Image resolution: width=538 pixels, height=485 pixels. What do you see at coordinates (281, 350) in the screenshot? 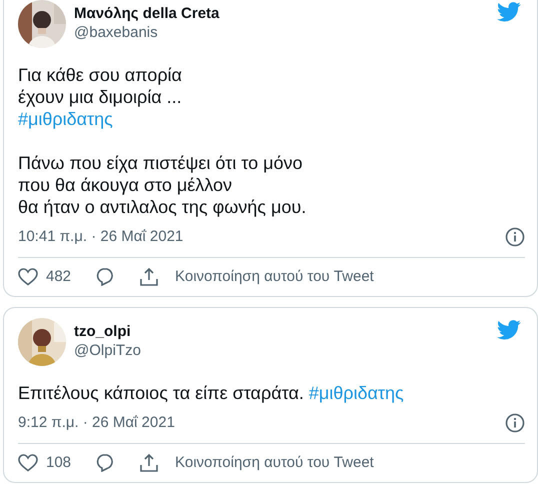
I see `user-handle: @OlpiTzo` at bounding box center [281, 350].